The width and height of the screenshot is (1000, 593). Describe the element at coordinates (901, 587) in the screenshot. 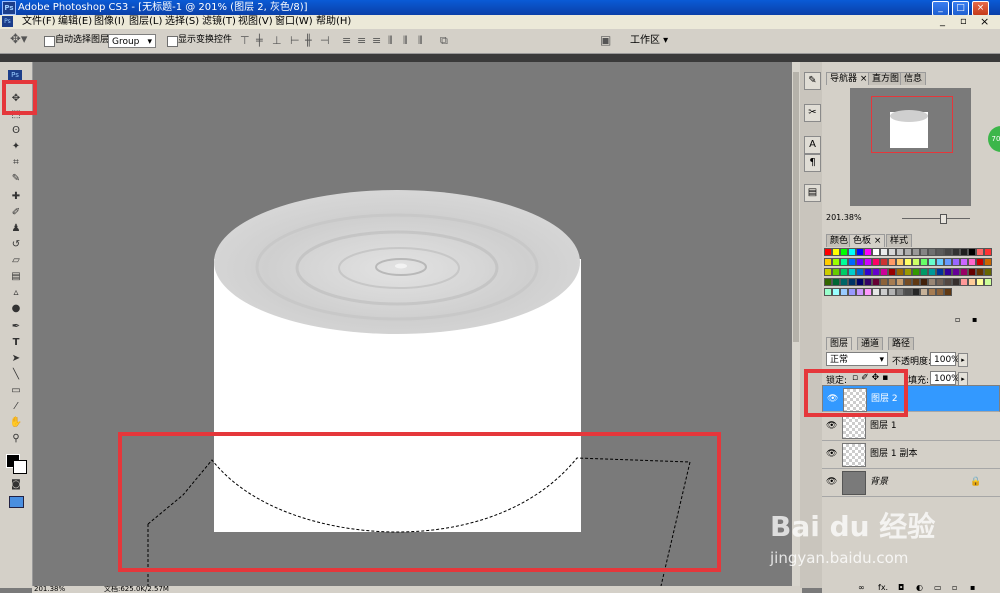

I see `layer-mask-icon: ◘` at that location.